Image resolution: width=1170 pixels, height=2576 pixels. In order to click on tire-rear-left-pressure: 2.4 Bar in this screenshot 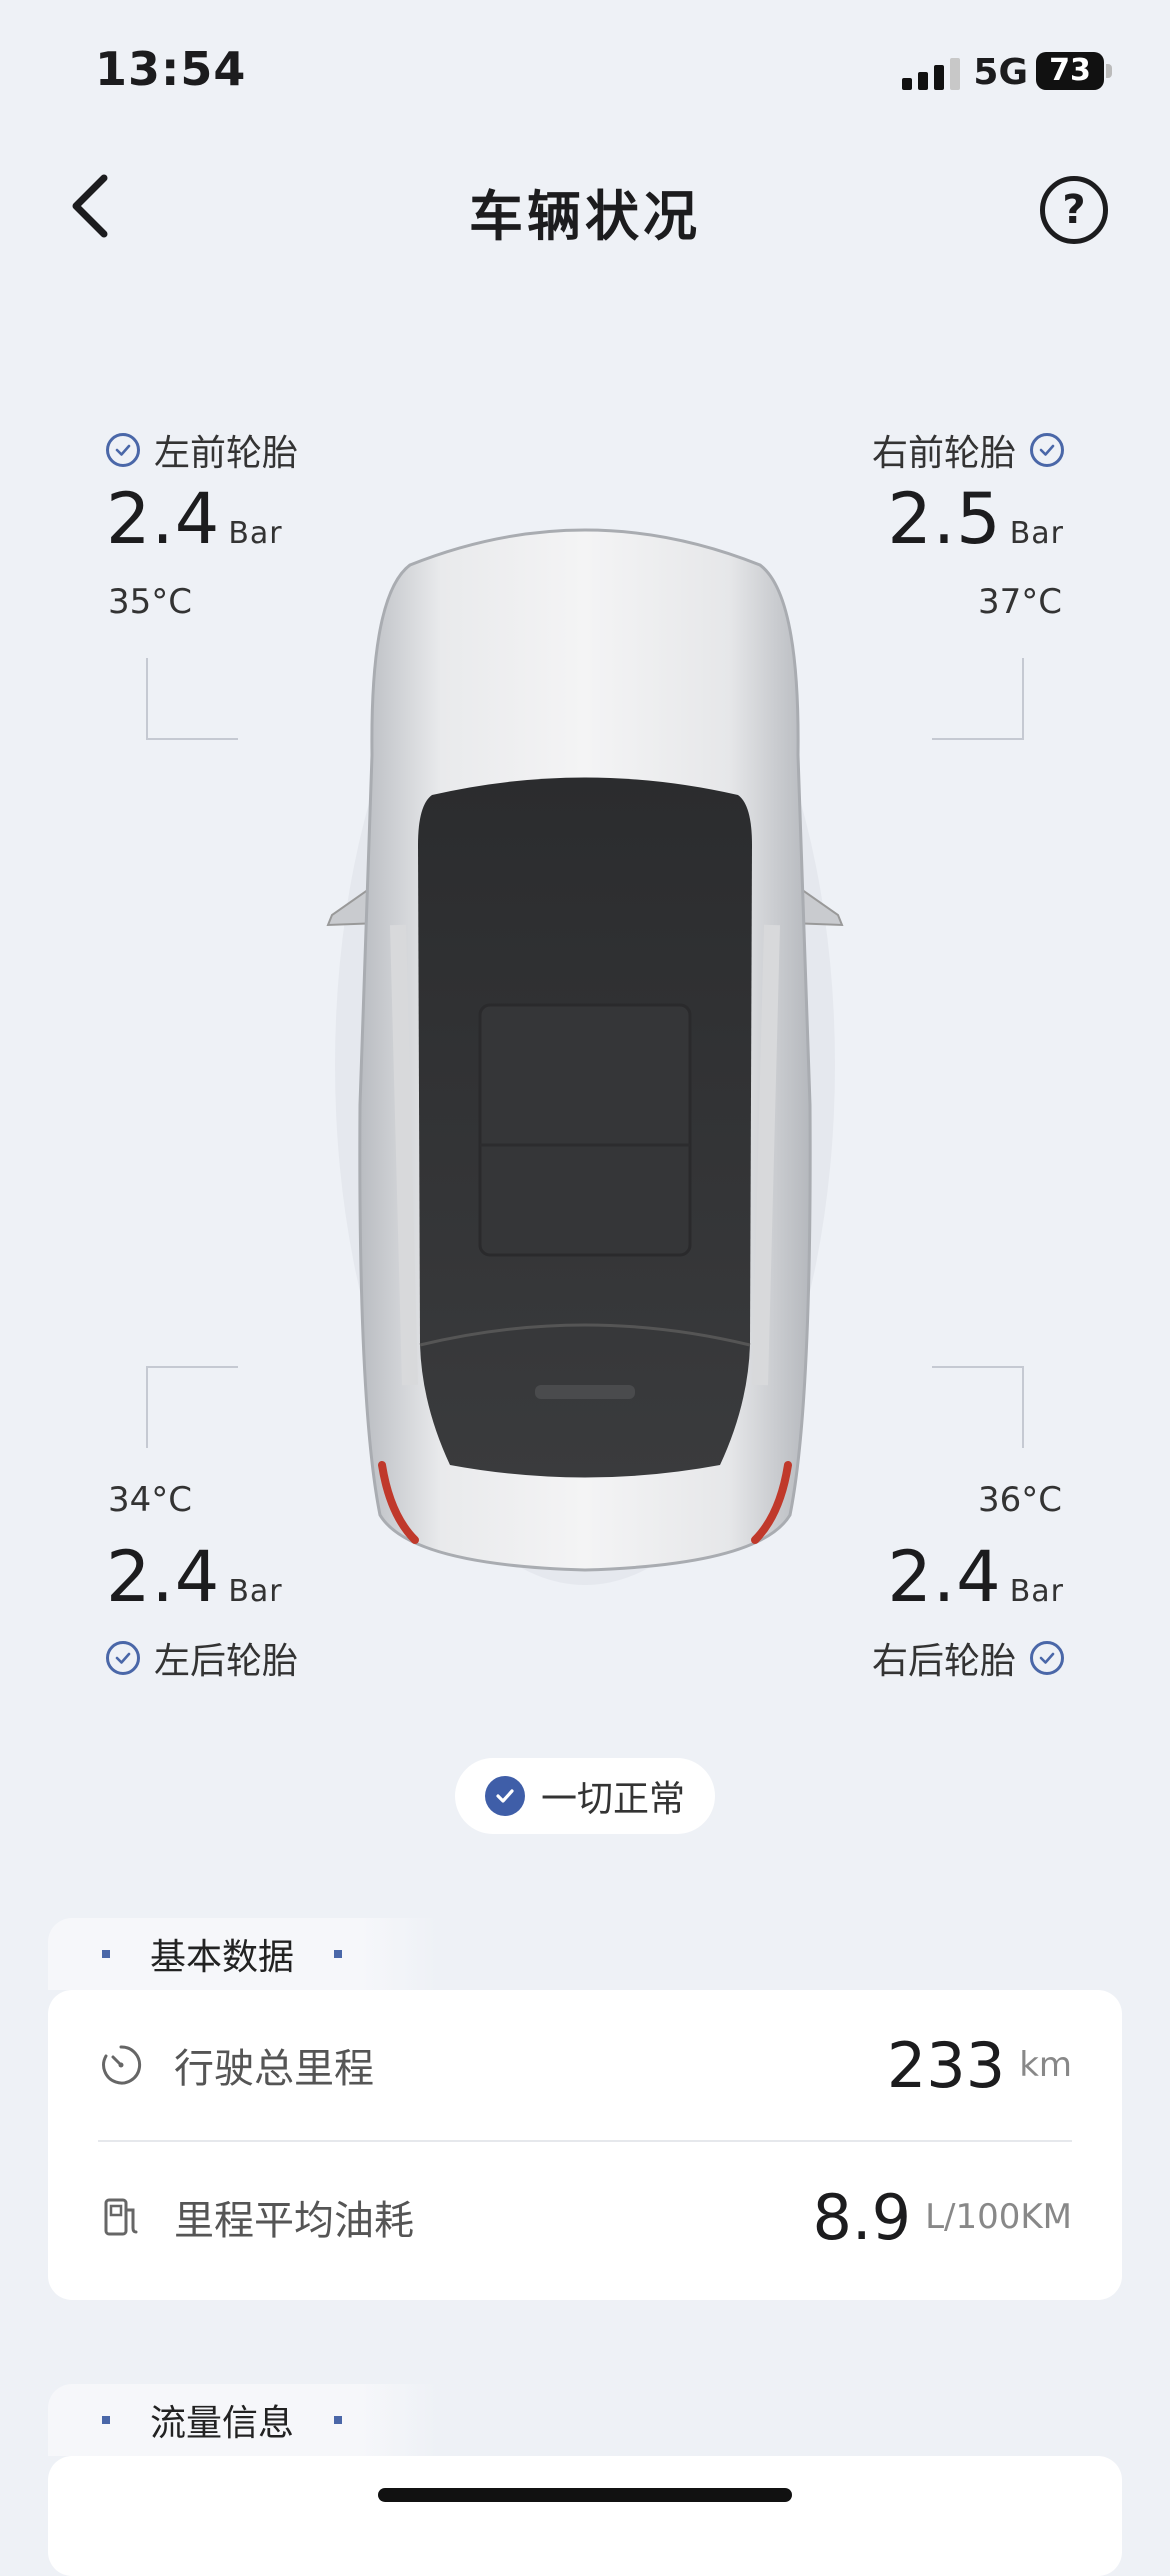, I will do `click(194, 1577)`.